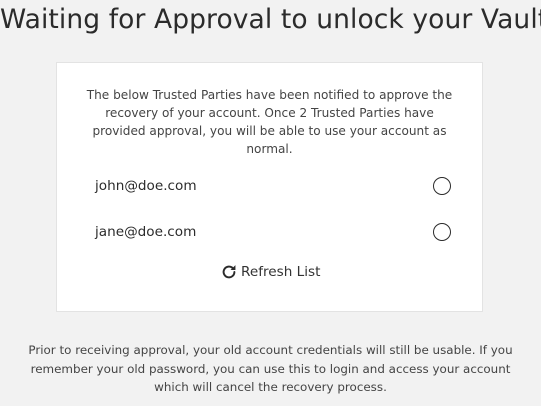 The width and height of the screenshot is (541, 406). What do you see at coordinates (273, 187) in the screenshot?
I see `trusted-party-row: john@doe.com` at bounding box center [273, 187].